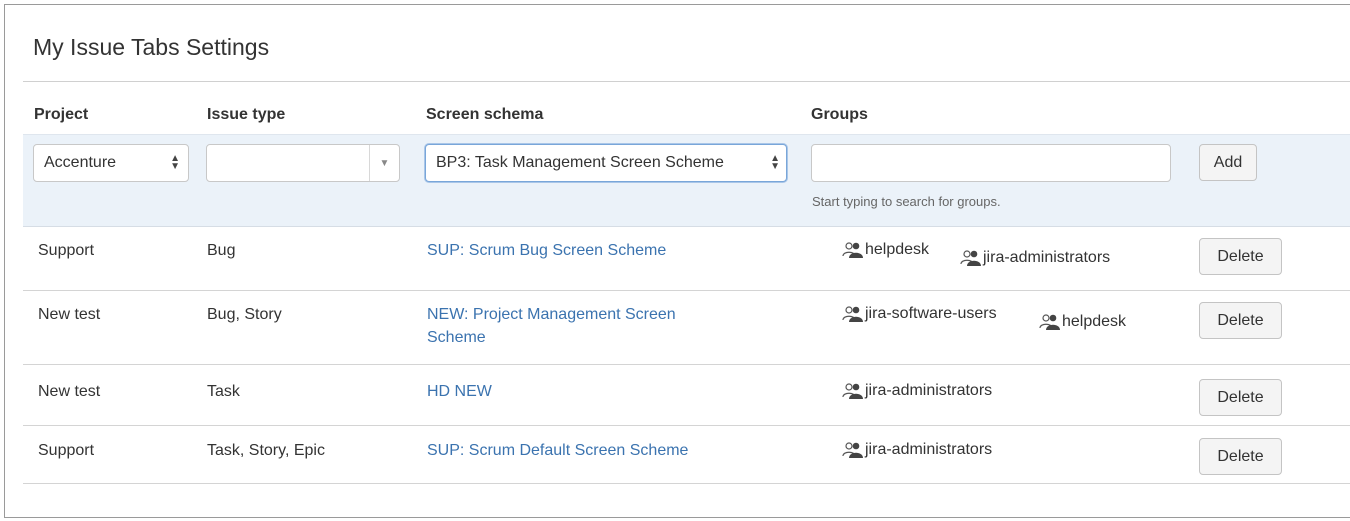  What do you see at coordinates (551, 314) in the screenshot?
I see `row-schema-link-line1: NEW: Project Management Screen` at bounding box center [551, 314].